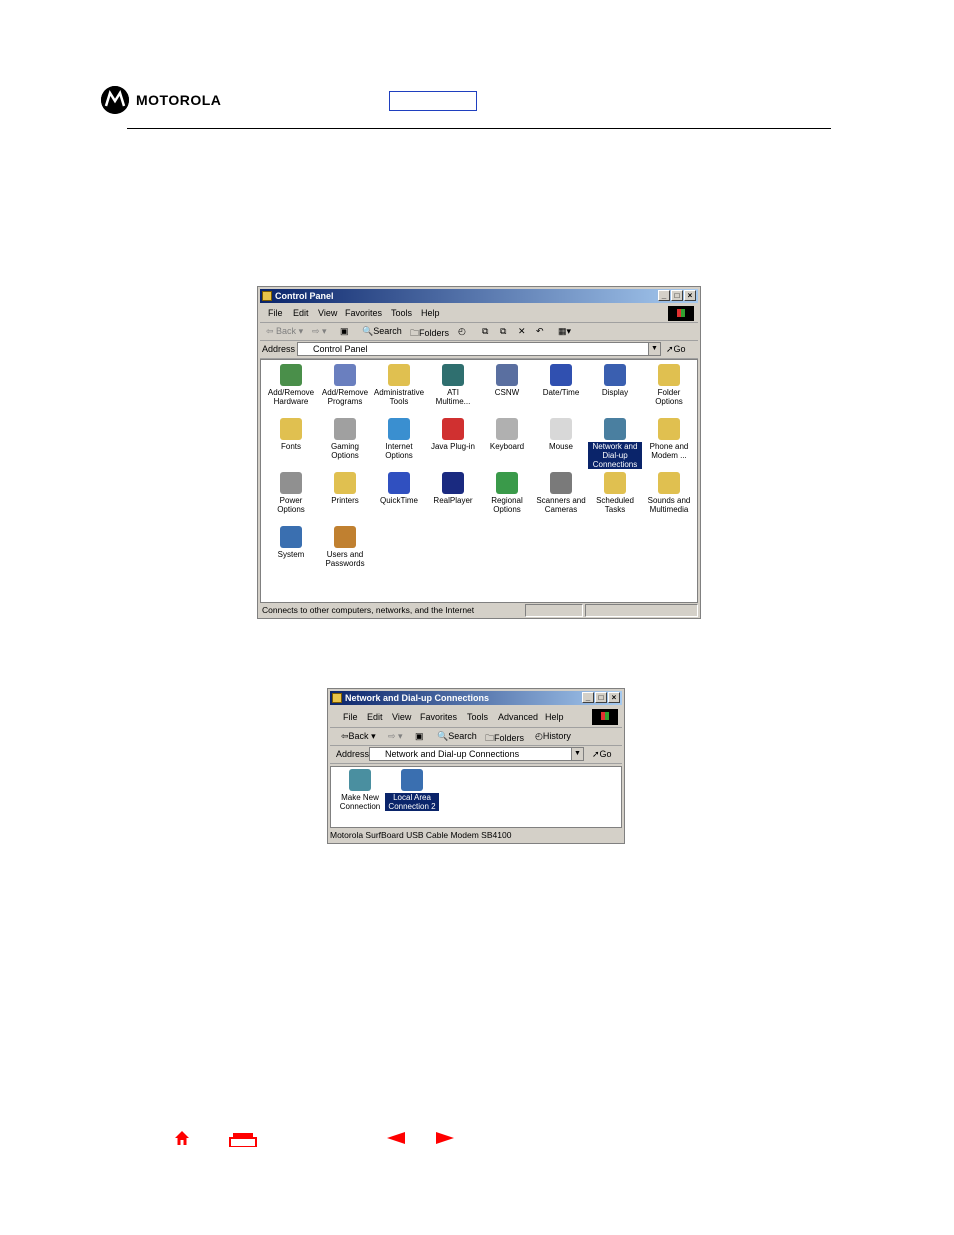 This screenshot has height=1235, width=954. Describe the element at coordinates (182, 1138) in the screenshot. I see `home-icon` at that location.